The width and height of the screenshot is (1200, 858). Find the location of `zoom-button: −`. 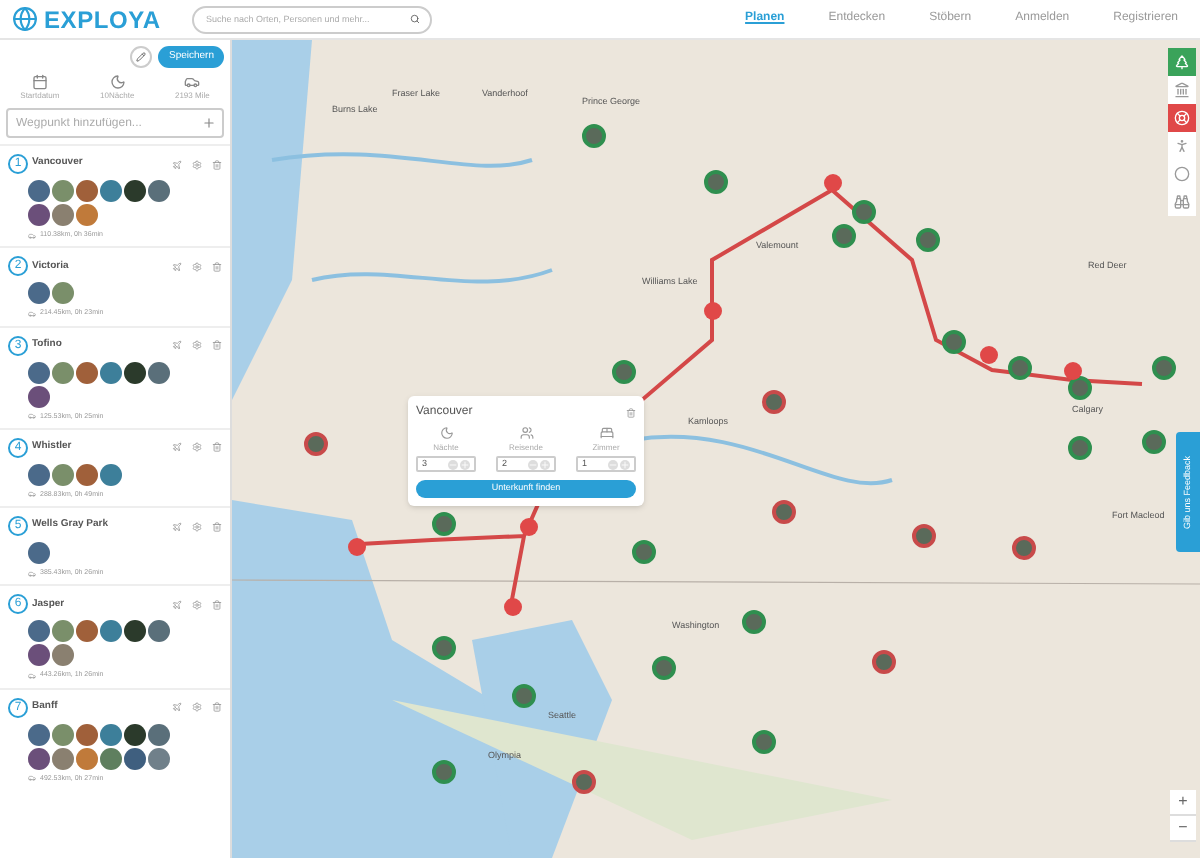

zoom-button: − is located at coordinates (1183, 829).